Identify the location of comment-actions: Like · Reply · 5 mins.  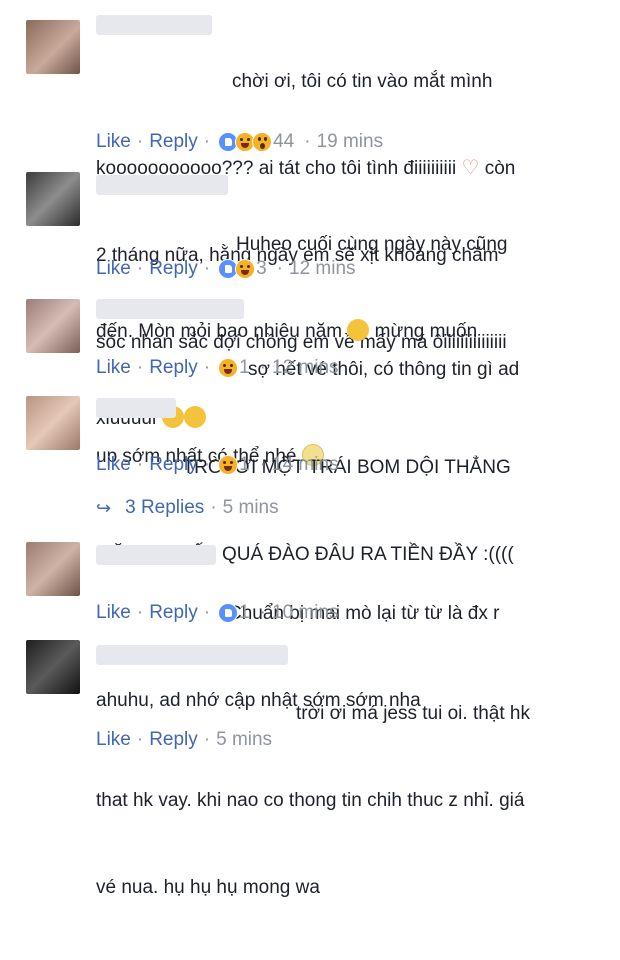
(184, 740).